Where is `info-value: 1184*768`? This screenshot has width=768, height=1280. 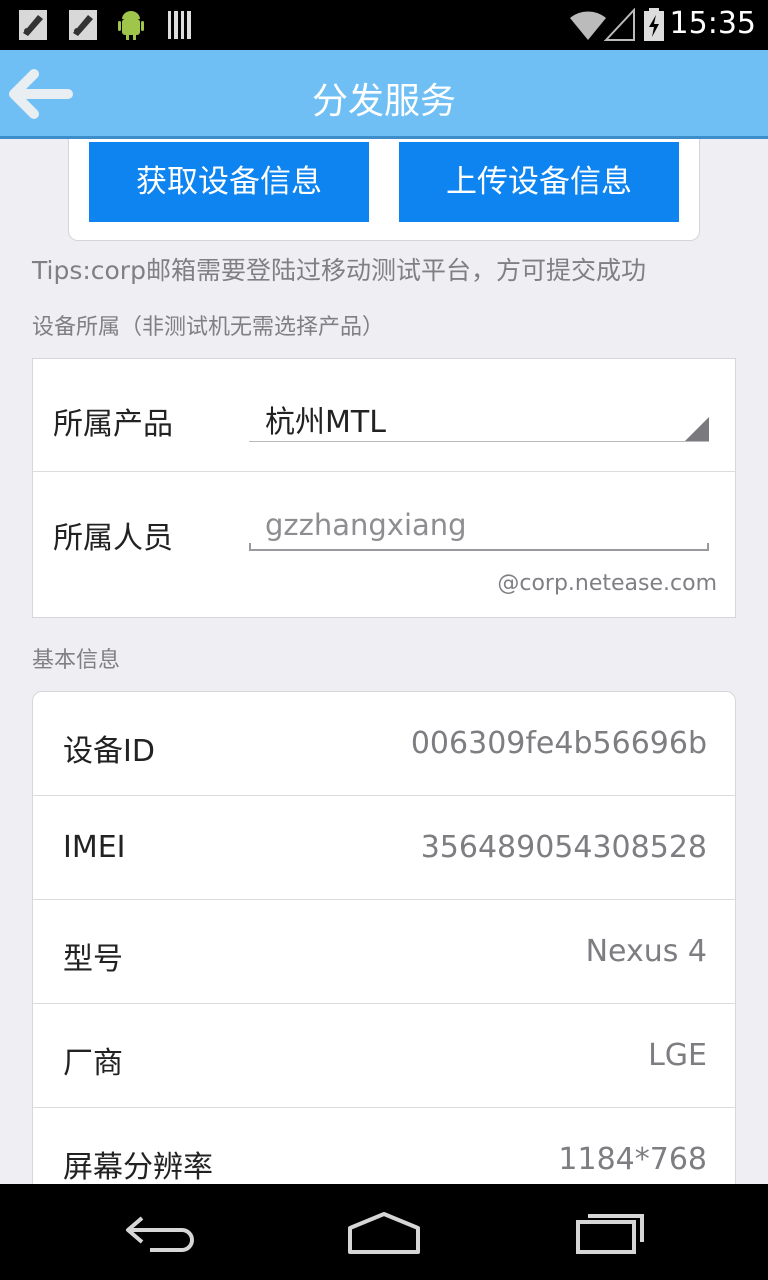
info-value: 1184*768 is located at coordinates (632, 1159).